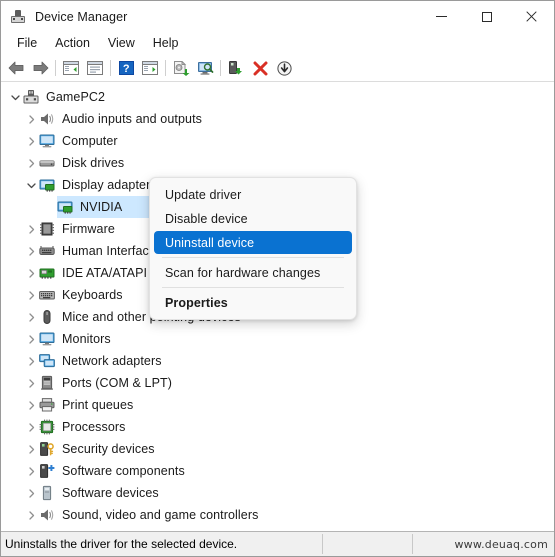  What do you see at coordinates (123, 471) in the screenshot?
I see `tree-item-label: Software components` at bounding box center [123, 471].